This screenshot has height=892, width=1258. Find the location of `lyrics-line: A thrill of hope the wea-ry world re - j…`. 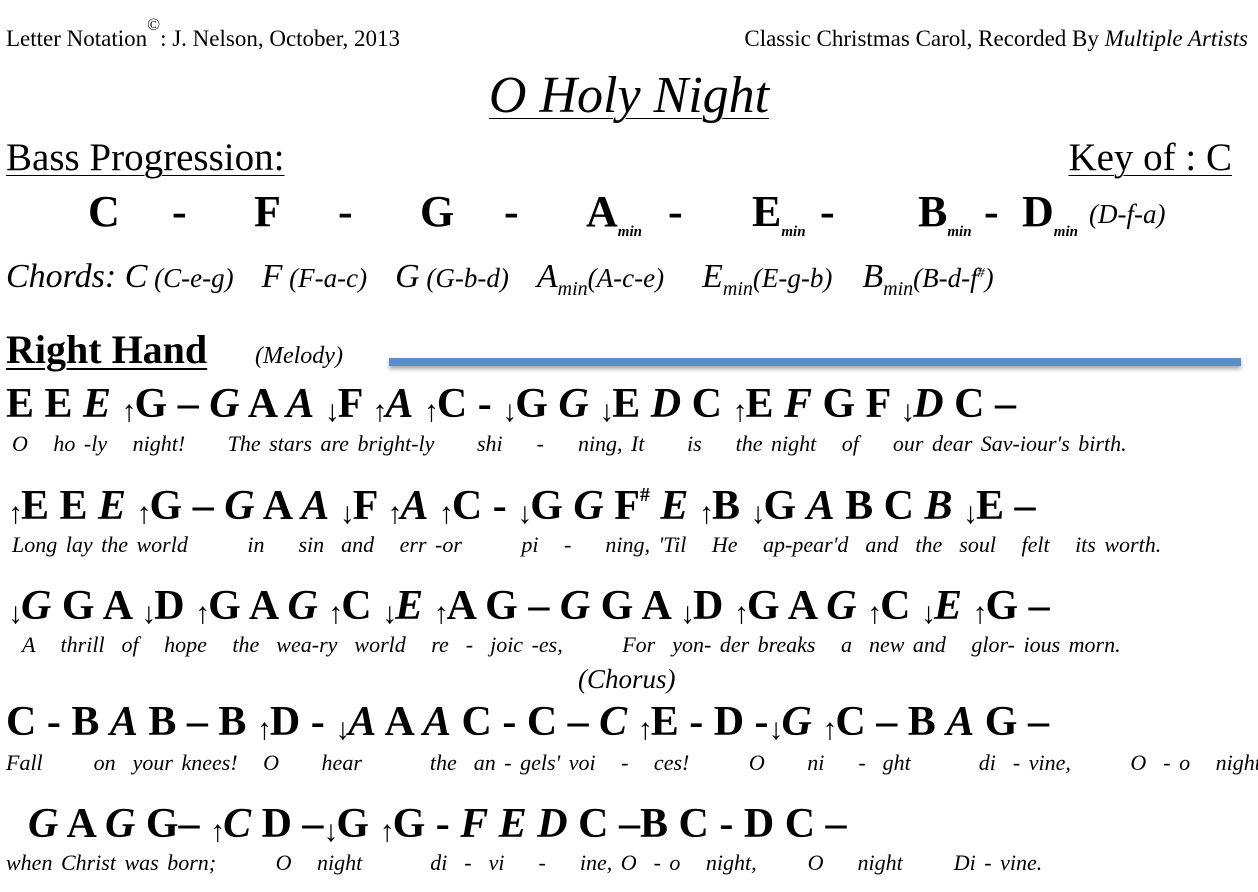

lyrics-line: A thrill of hope the wea-ry world re - j… is located at coordinates (571, 644).